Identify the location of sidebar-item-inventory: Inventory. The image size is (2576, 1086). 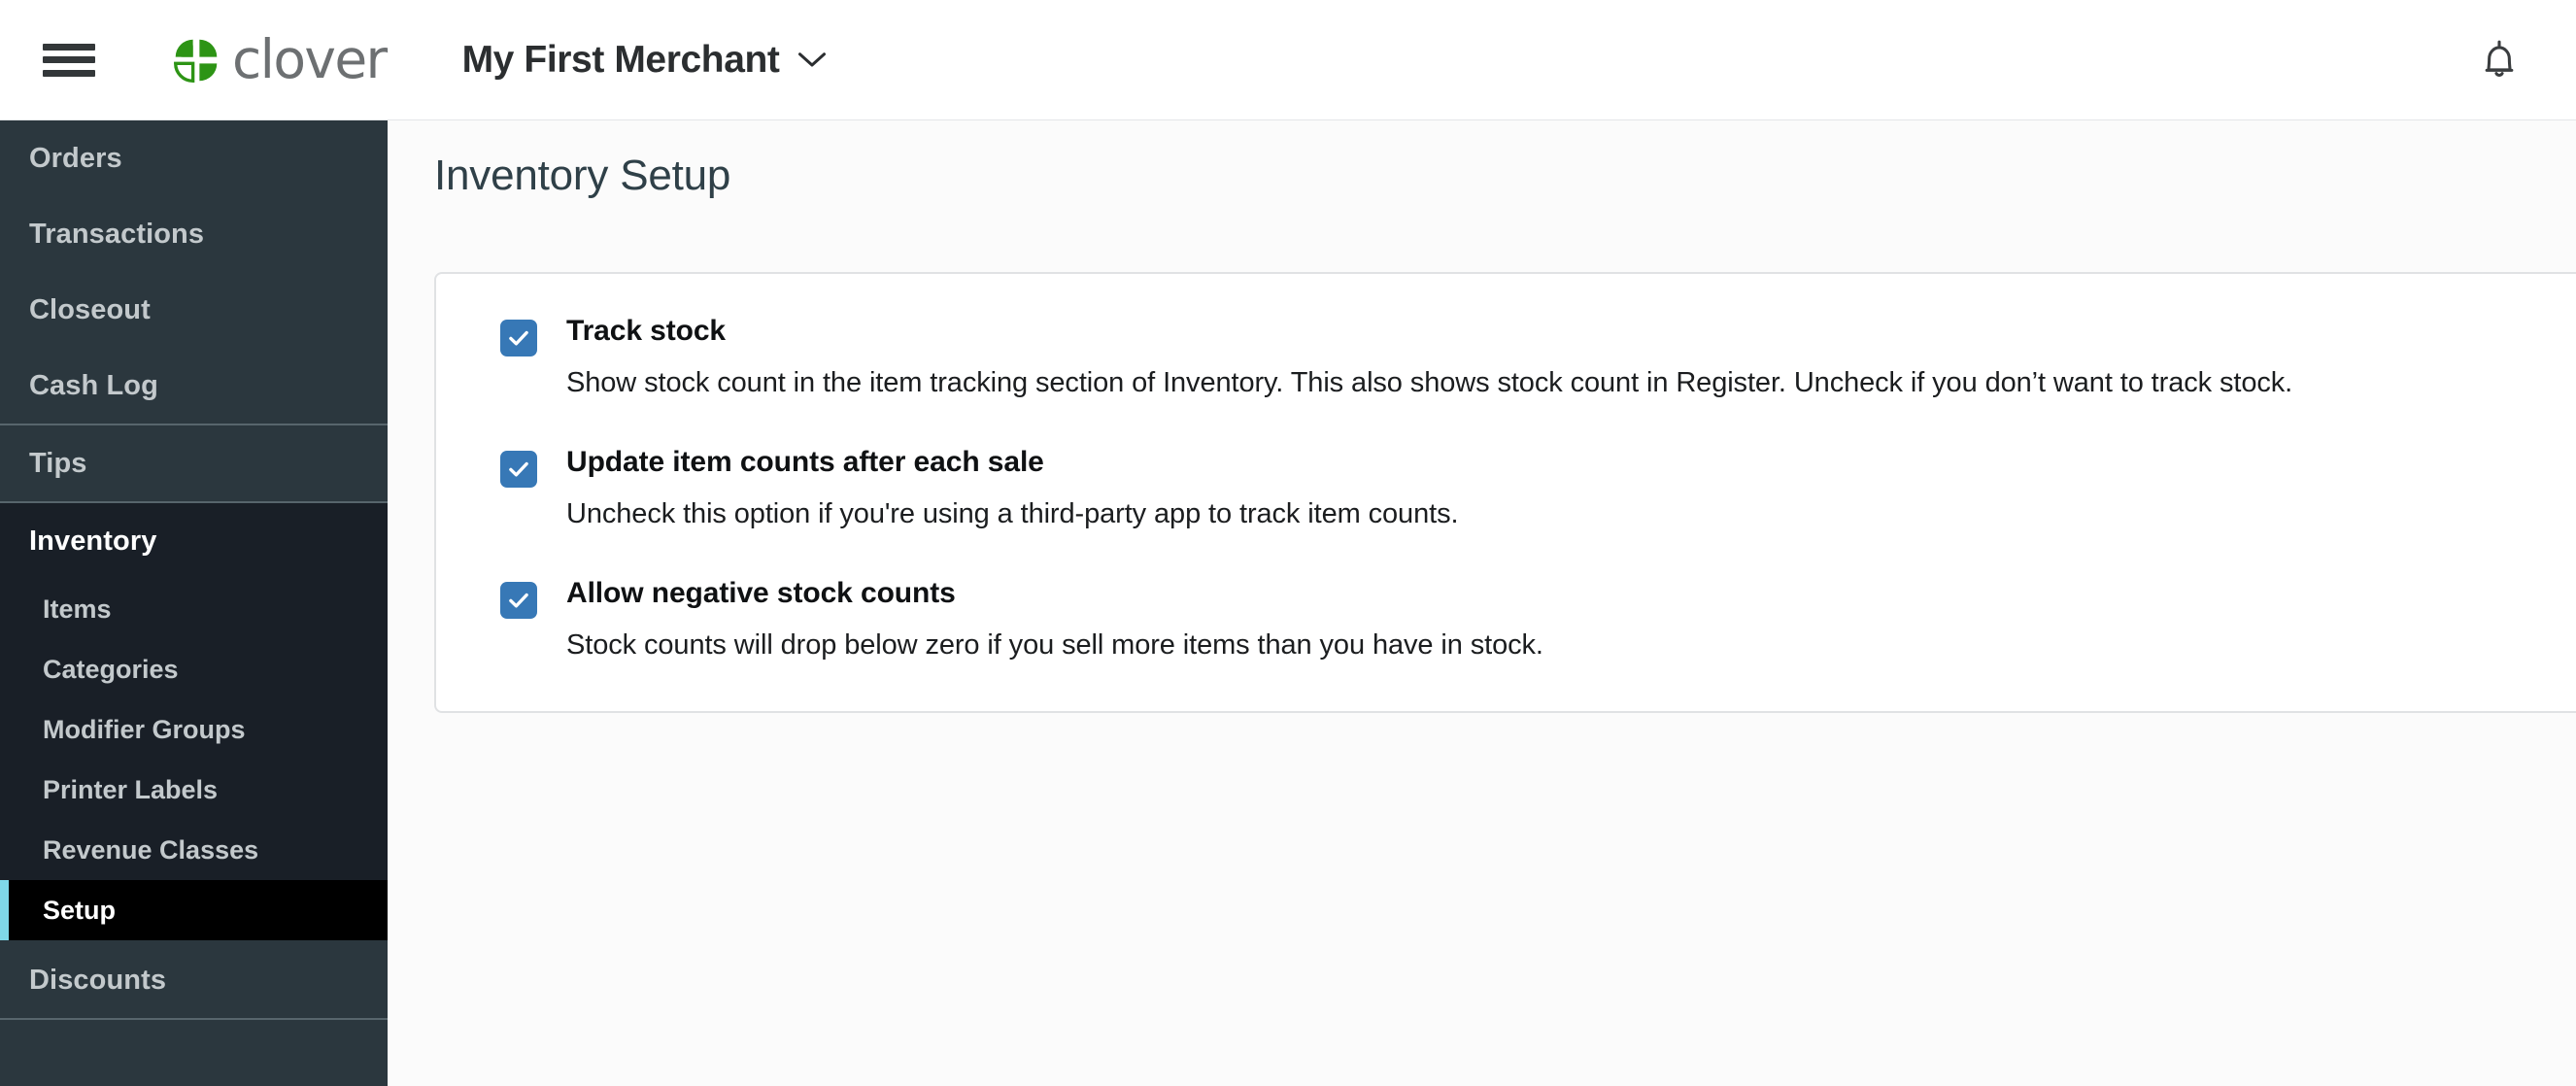
(194, 541).